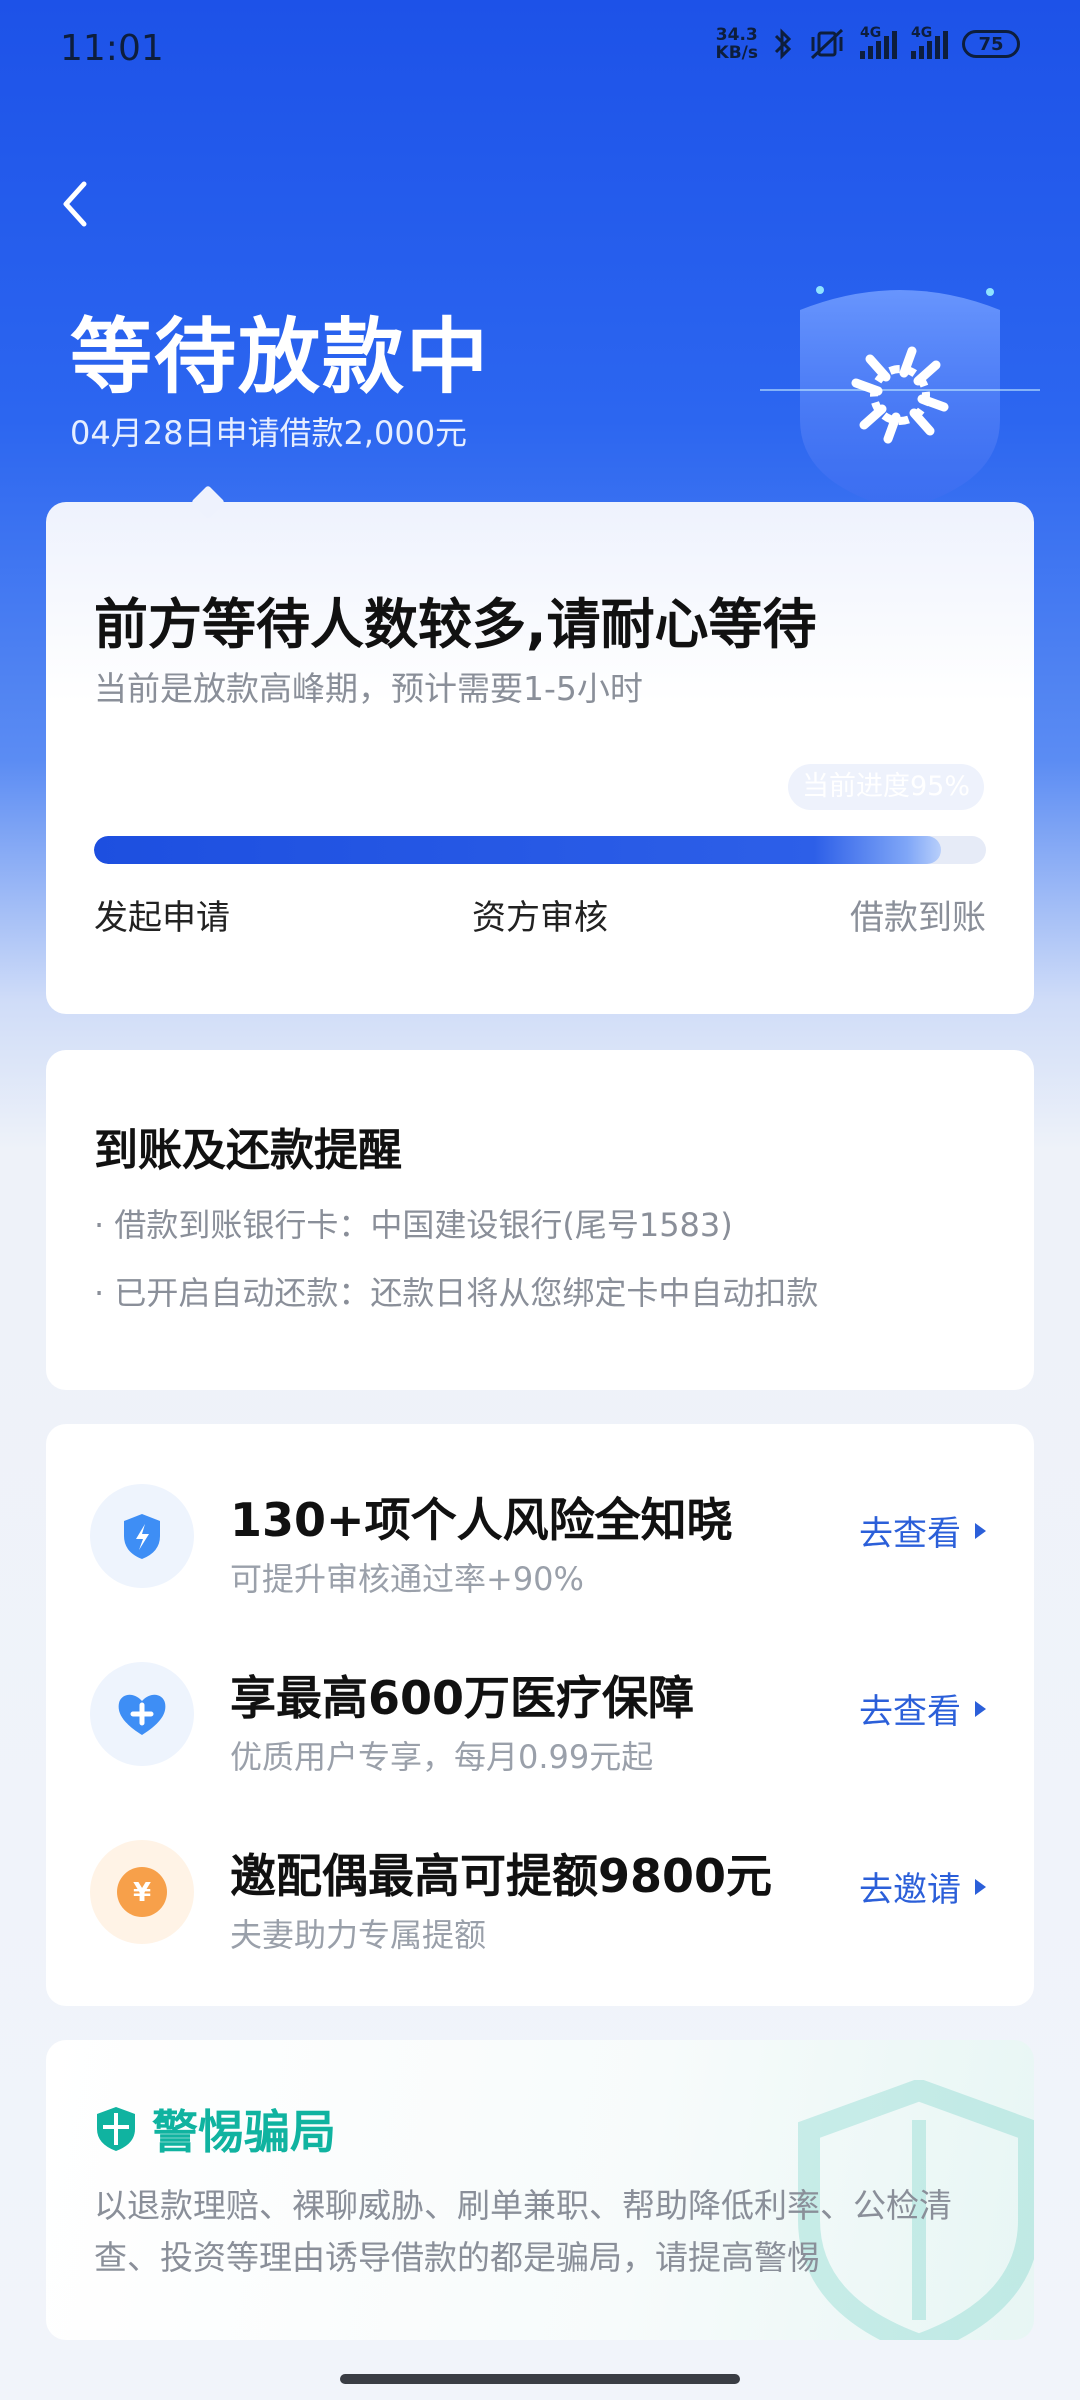  I want to click on invite-button: 去邀请, so click(922, 1886).